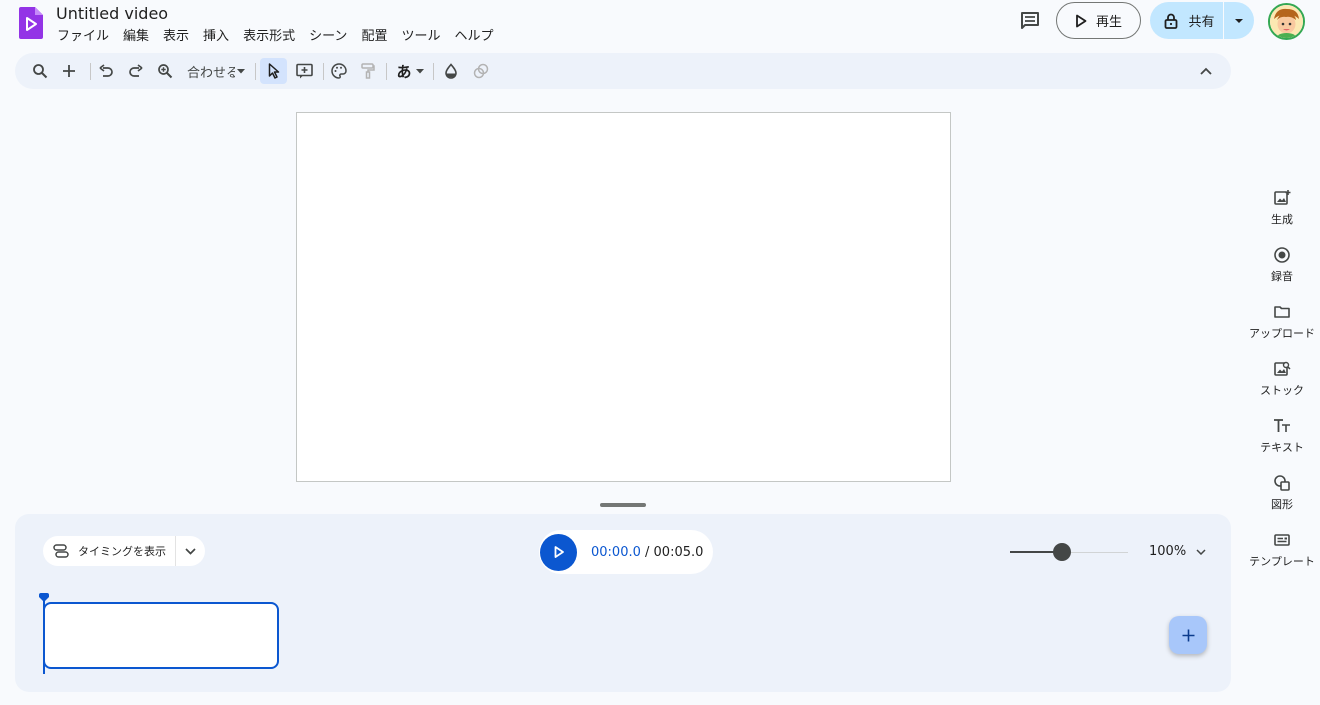  Describe the element at coordinates (1282, 368) in the screenshot. I see `stock-image-icon` at that location.